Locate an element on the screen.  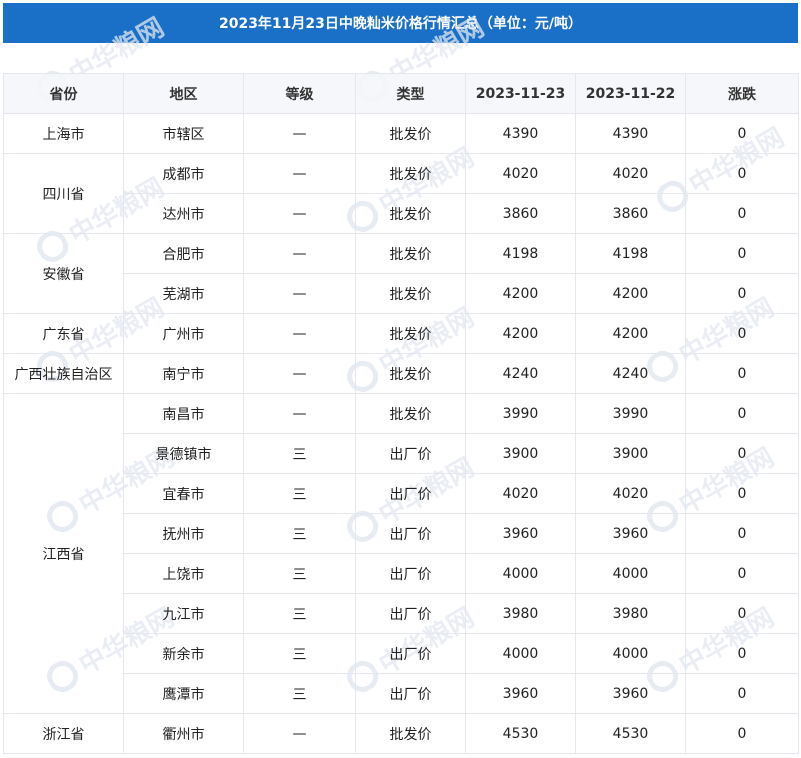
price-2023-11-23-cell: 3990 is located at coordinates (520, 413).